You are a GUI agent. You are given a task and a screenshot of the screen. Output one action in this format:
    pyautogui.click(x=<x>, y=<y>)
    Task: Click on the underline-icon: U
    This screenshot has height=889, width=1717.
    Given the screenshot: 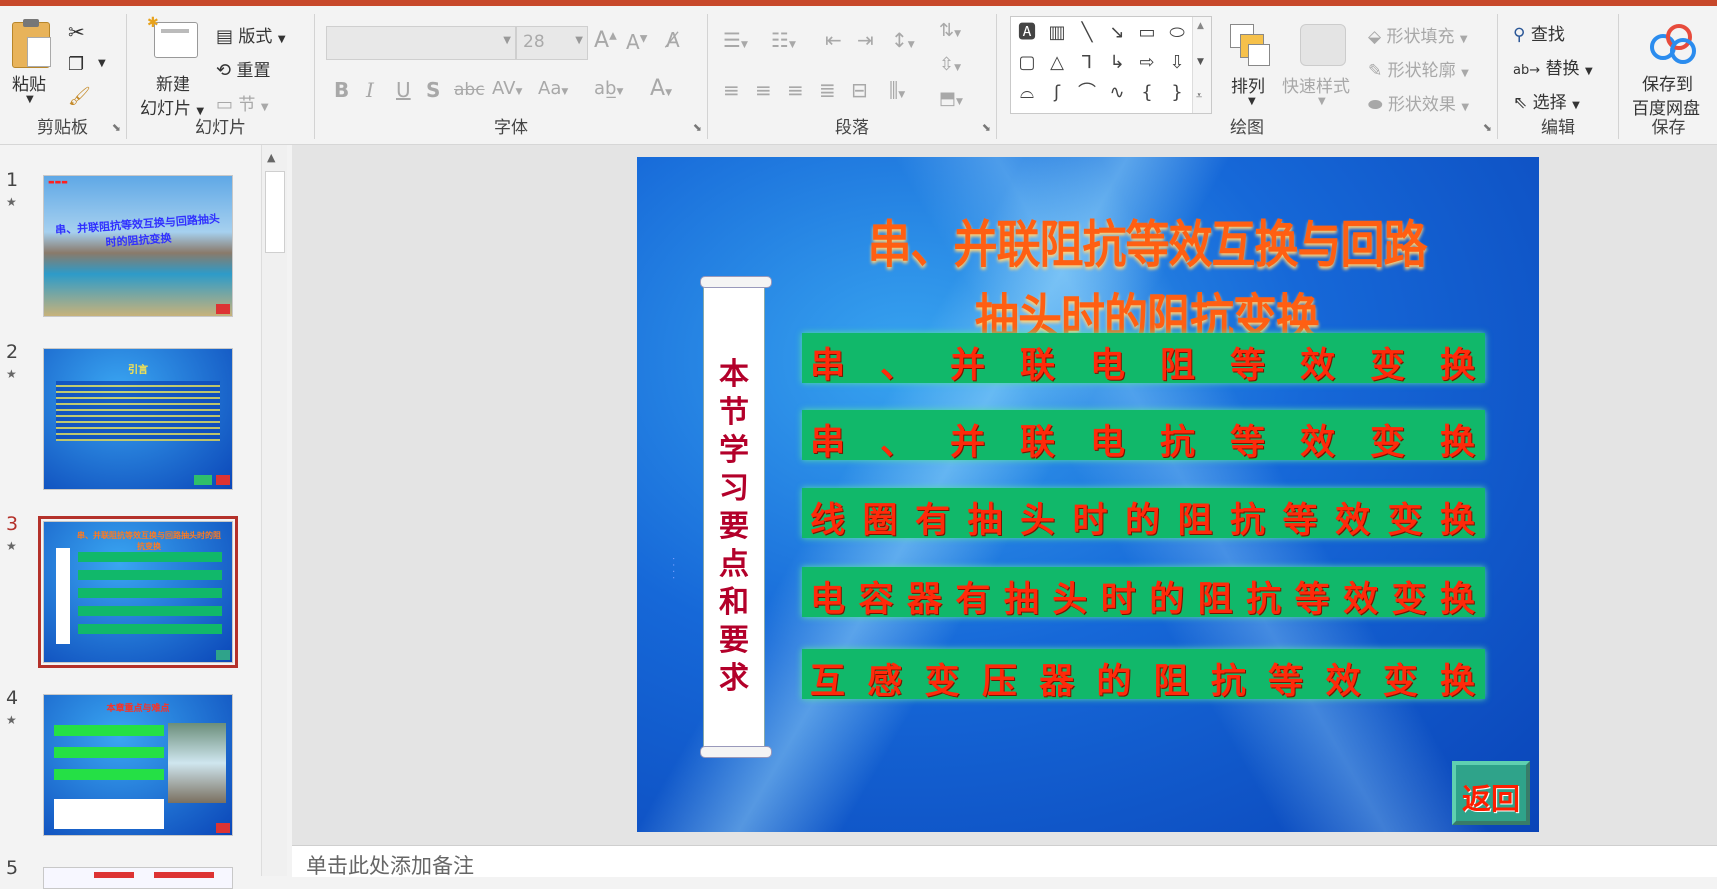 What is the action you would take?
    pyautogui.click(x=403, y=90)
    